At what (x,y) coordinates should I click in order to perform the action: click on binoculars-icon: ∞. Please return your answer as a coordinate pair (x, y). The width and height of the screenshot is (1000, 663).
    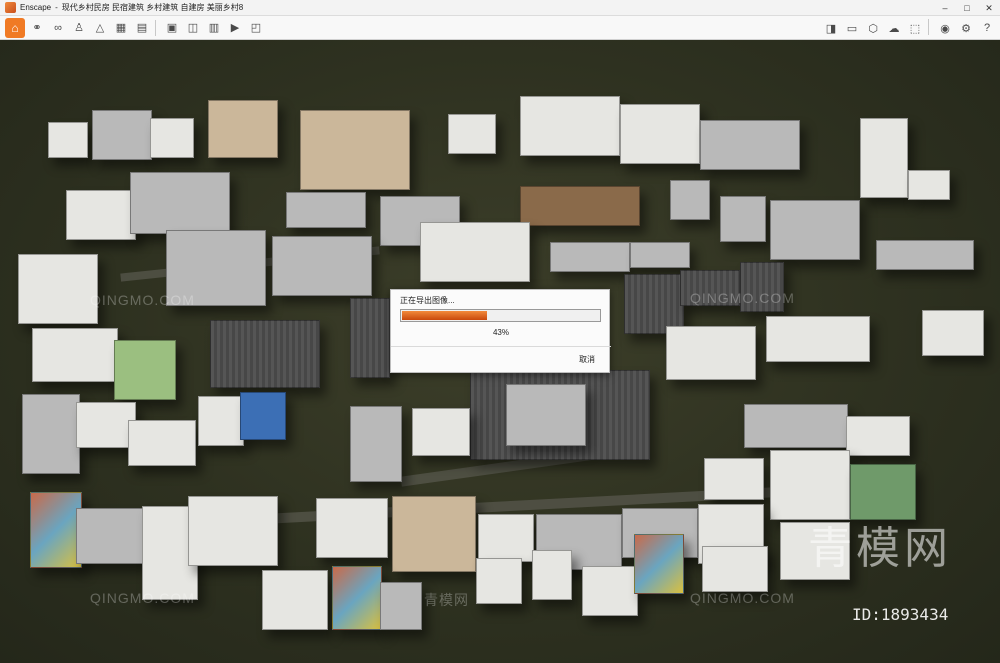
    Looking at the image, I should click on (58, 28).